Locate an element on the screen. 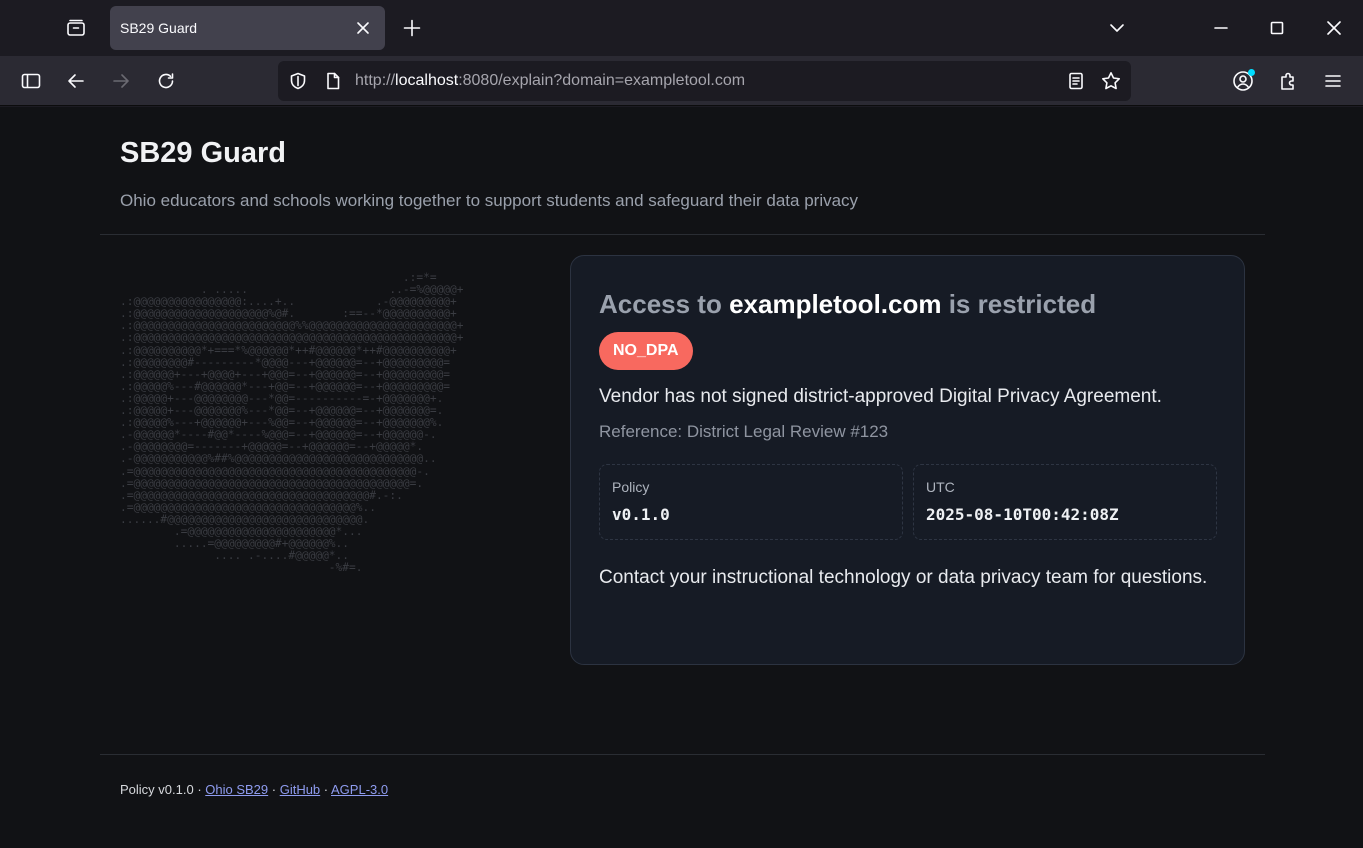 Image resolution: width=1363 pixels, height=848 pixels. tab-list-button is located at coordinates (76, 28).